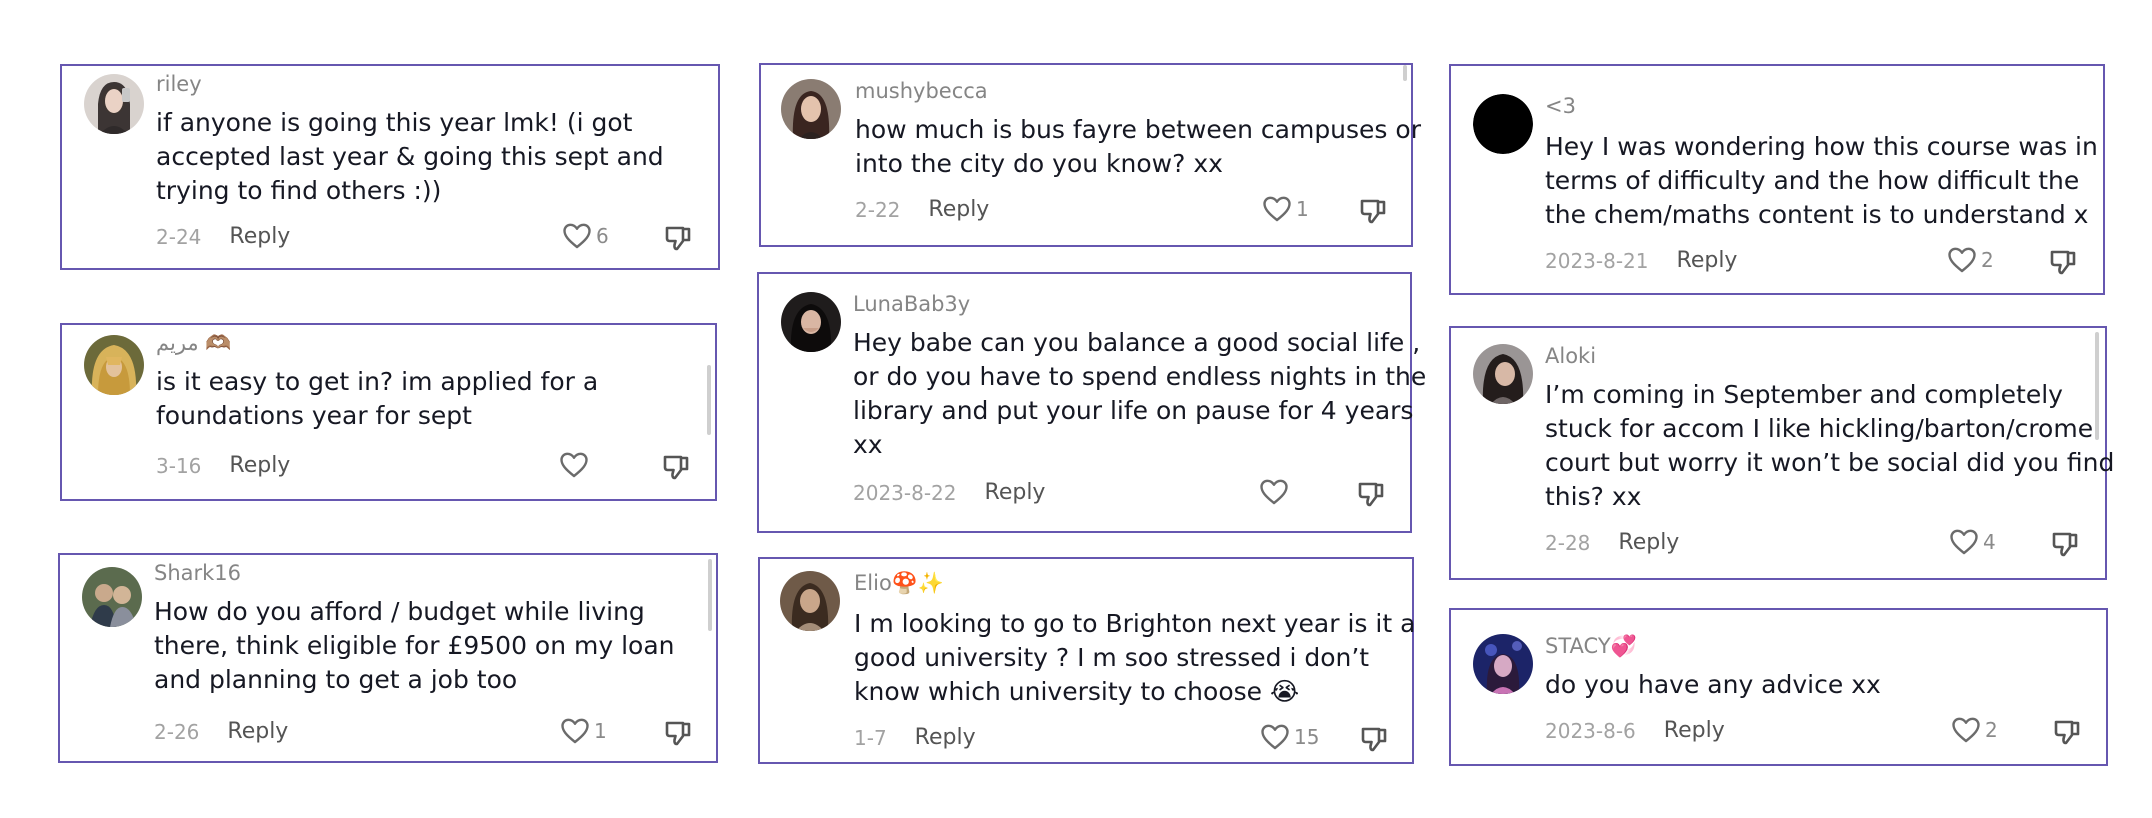 The width and height of the screenshot is (2152, 818). Describe the element at coordinates (193, 343) in the screenshot. I see `comment-username: مريم 🫶🏽` at that location.